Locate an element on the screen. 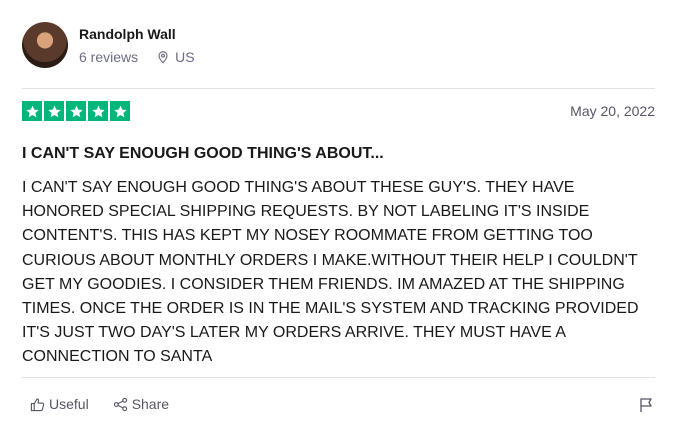 This screenshot has height=437, width=678. review-date: May 20, 2022 is located at coordinates (612, 111).